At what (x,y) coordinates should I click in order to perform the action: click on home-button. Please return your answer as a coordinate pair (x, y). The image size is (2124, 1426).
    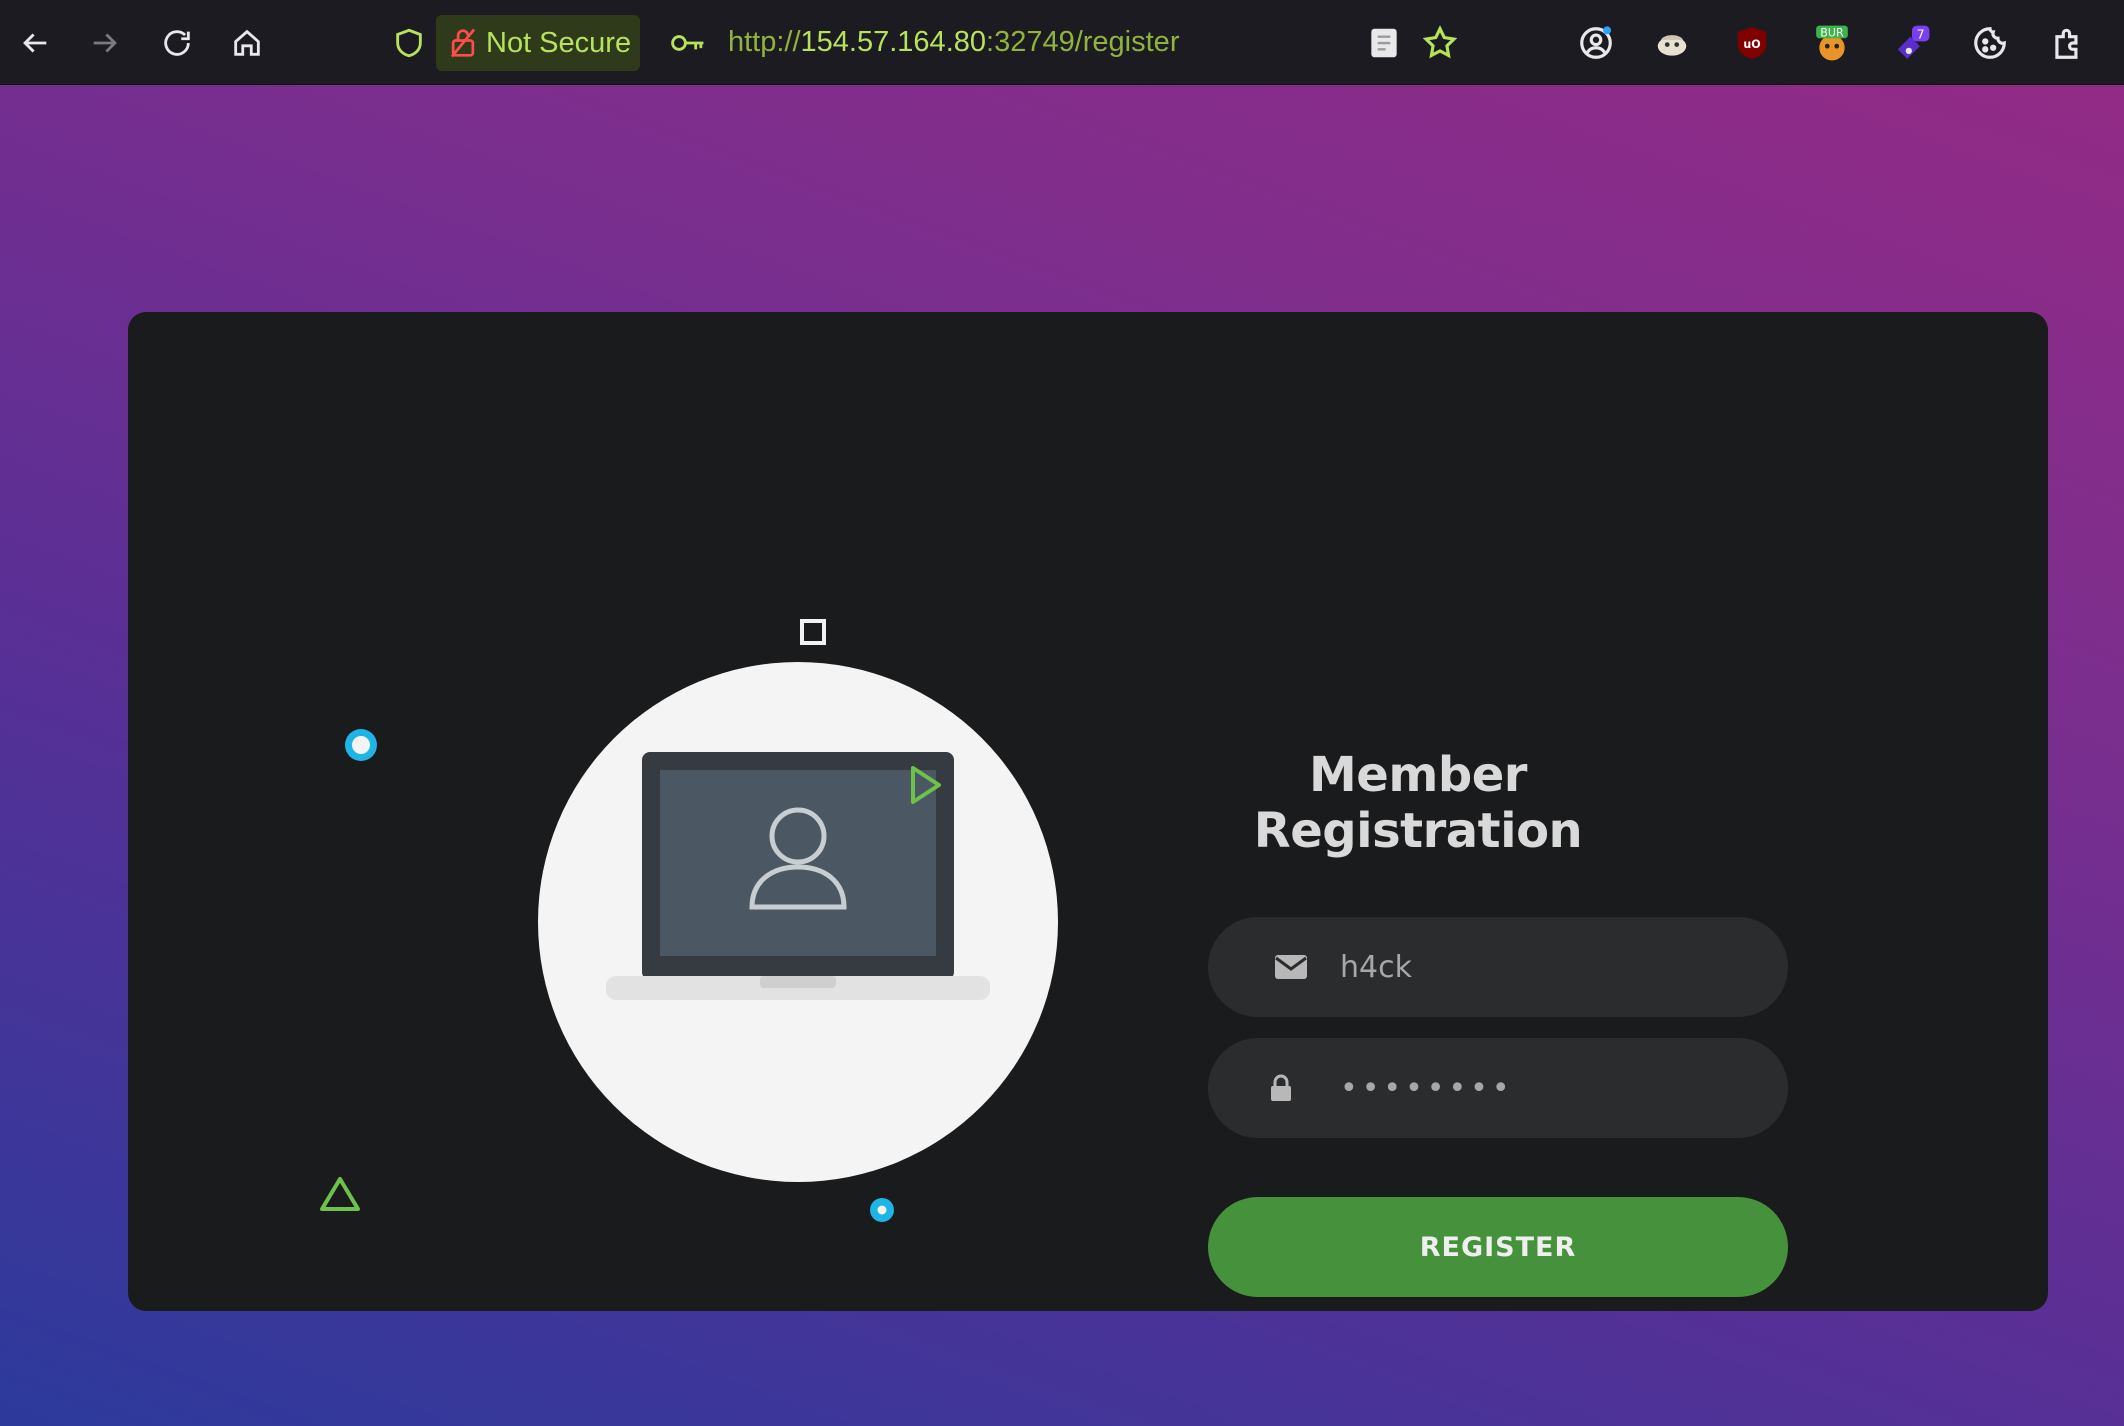
    Looking at the image, I should click on (247, 43).